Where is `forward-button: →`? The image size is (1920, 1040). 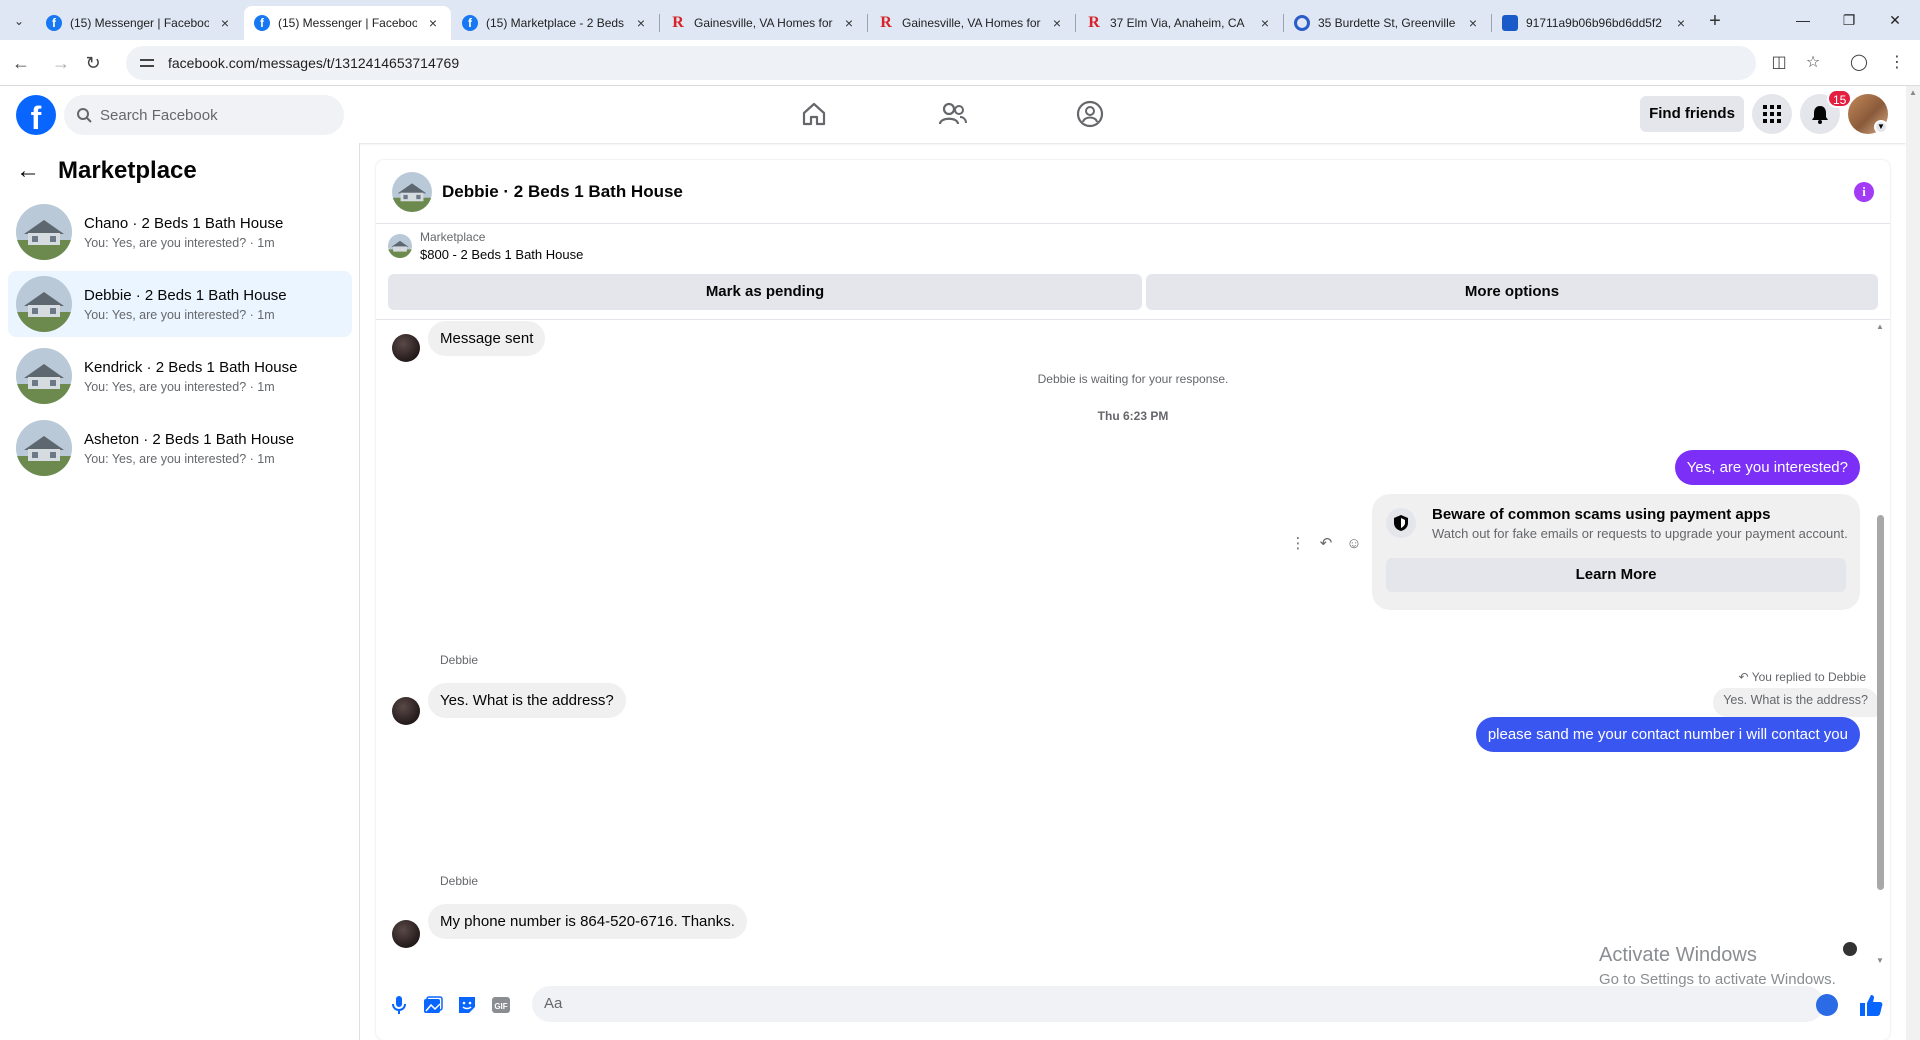
forward-button: → is located at coordinates (61, 63).